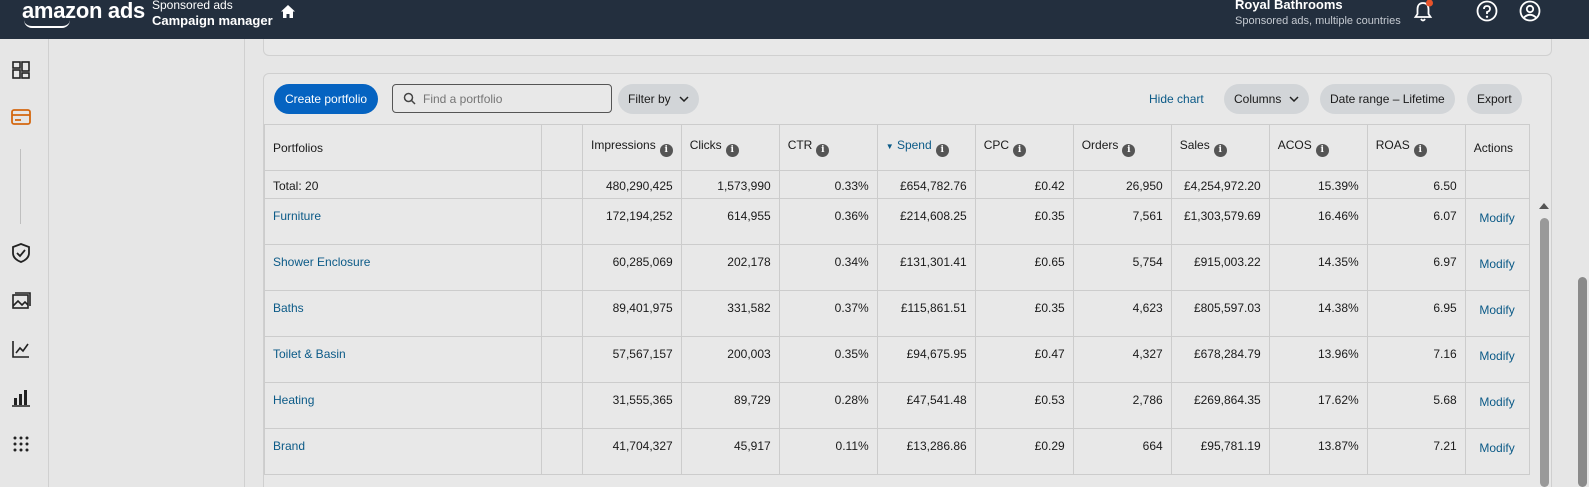 The image size is (1589, 487). I want to click on cell-roas: 7.16, so click(1416, 359).